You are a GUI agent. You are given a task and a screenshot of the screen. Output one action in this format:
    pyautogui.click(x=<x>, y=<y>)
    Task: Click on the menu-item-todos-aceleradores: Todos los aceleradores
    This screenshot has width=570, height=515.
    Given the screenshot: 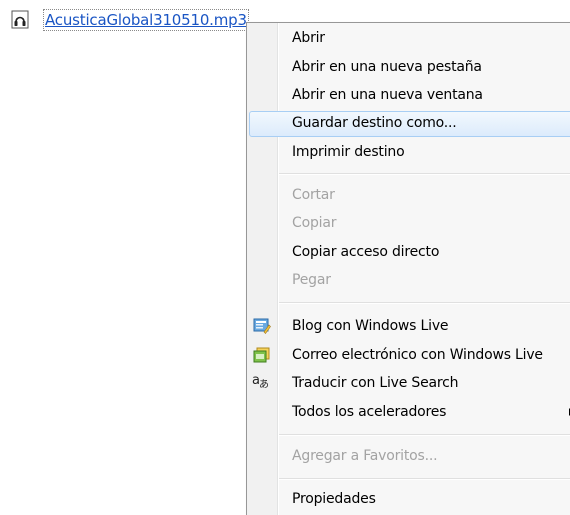 What is the action you would take?
    pyautogui.click(x=409, y=413)
    